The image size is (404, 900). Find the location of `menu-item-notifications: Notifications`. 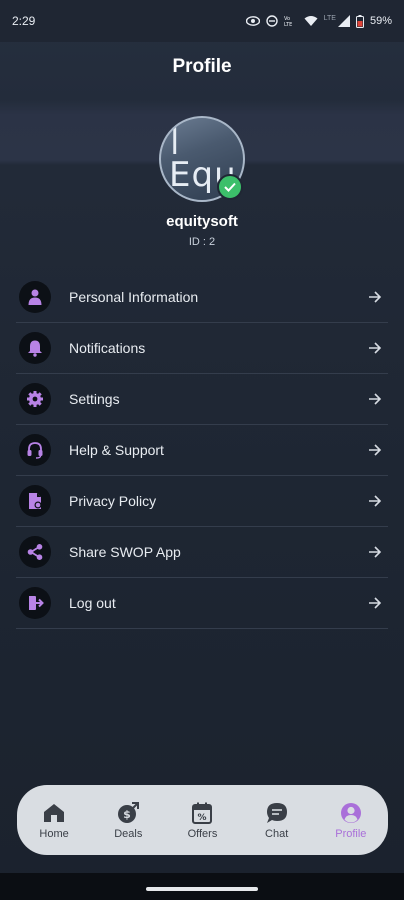

menu-item-notifications: Notifications is located at coordinates (202, 348).